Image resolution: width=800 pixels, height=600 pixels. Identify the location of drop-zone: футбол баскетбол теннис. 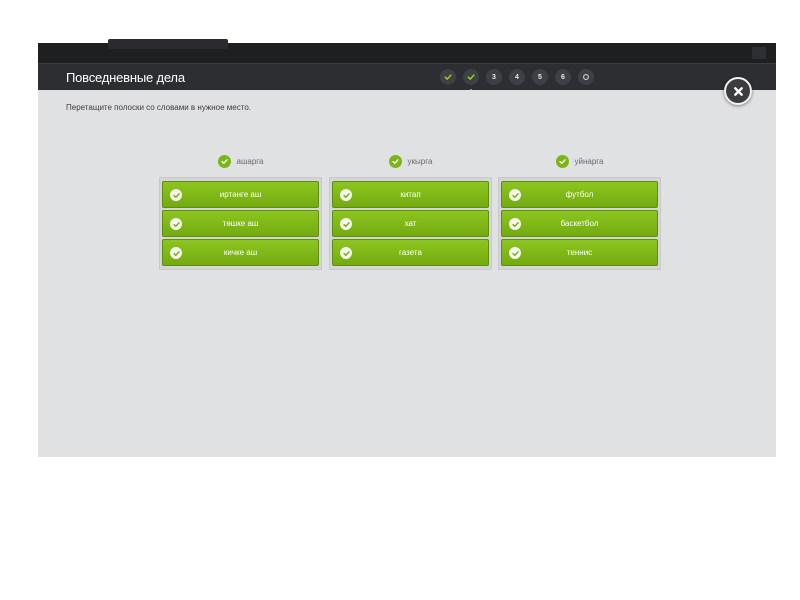
(579, 223).